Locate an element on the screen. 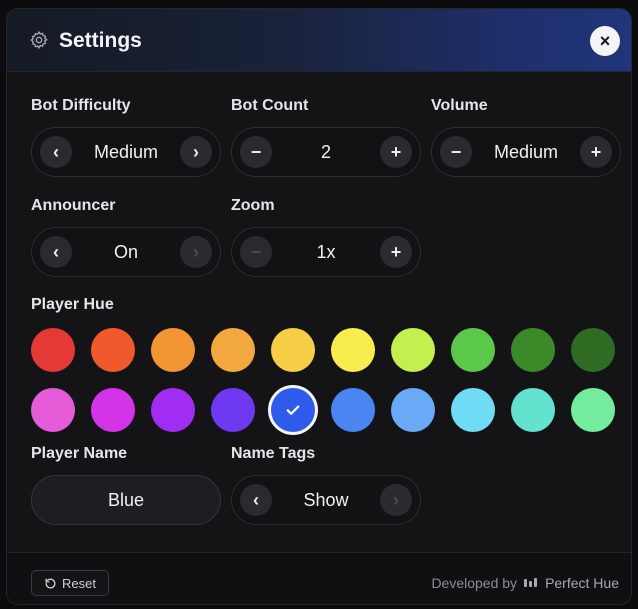  settings-footer: Reset Developed by Perfect Hue is located at coordinates (319, 578).